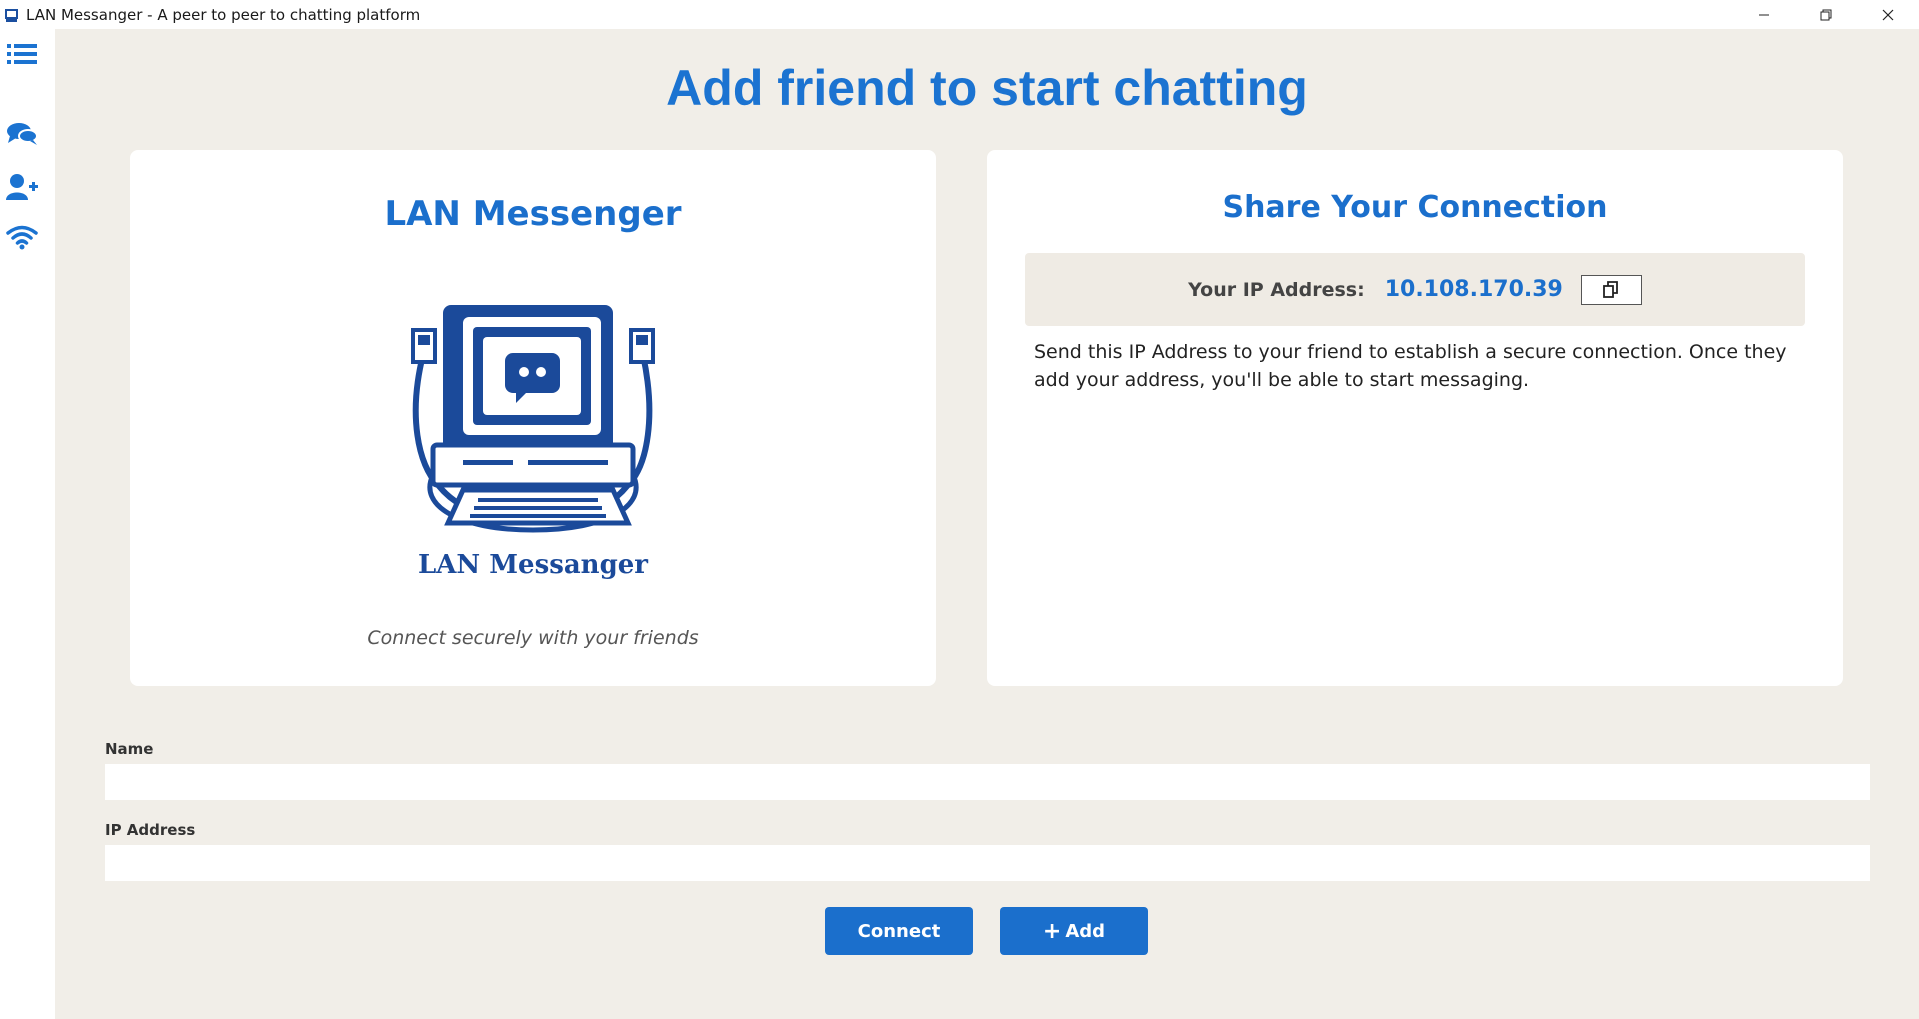 Image resolution: width=1919 pixels, height=1019 pixels. I want to click on close-button, so click(1888, 14).